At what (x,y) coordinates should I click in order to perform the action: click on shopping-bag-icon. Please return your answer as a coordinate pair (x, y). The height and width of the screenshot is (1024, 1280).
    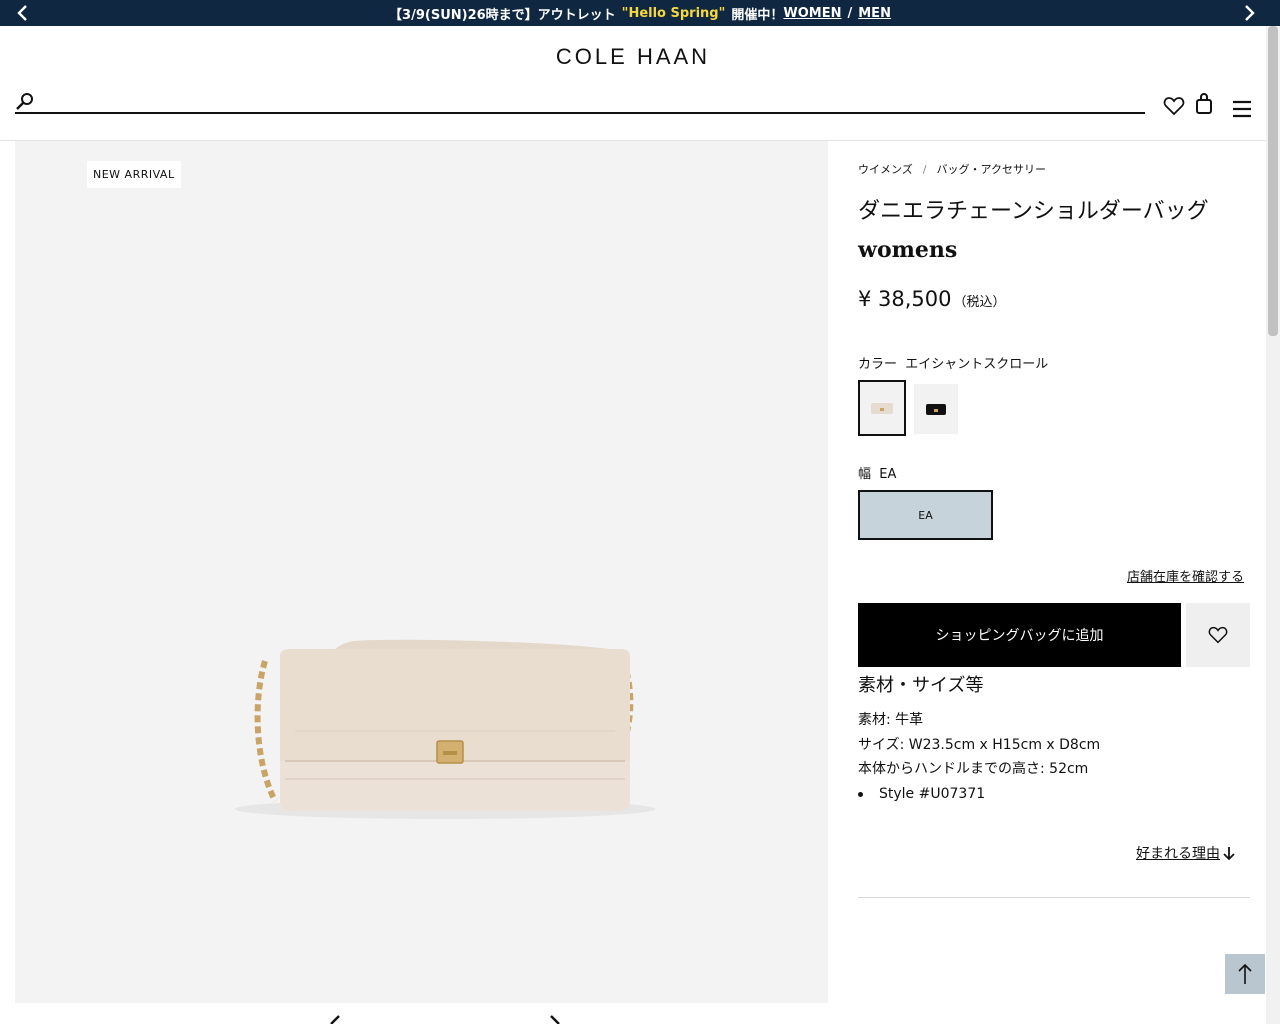
    Looking at the image, I should click on (1204, 104).